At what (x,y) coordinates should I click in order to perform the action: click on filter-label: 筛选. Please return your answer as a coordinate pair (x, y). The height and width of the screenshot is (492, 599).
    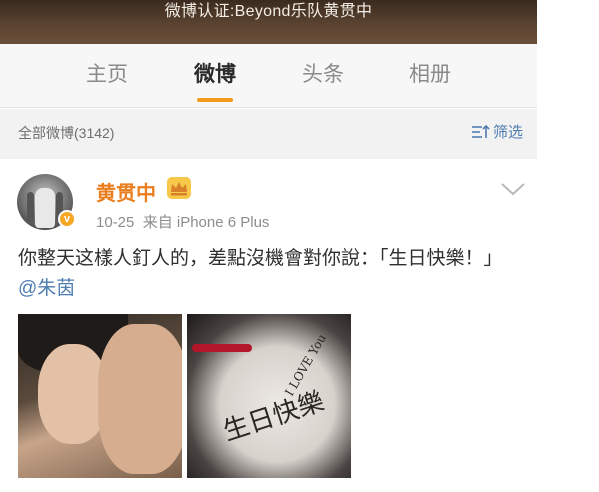
    Looking at the image, I should click on (507, 132).